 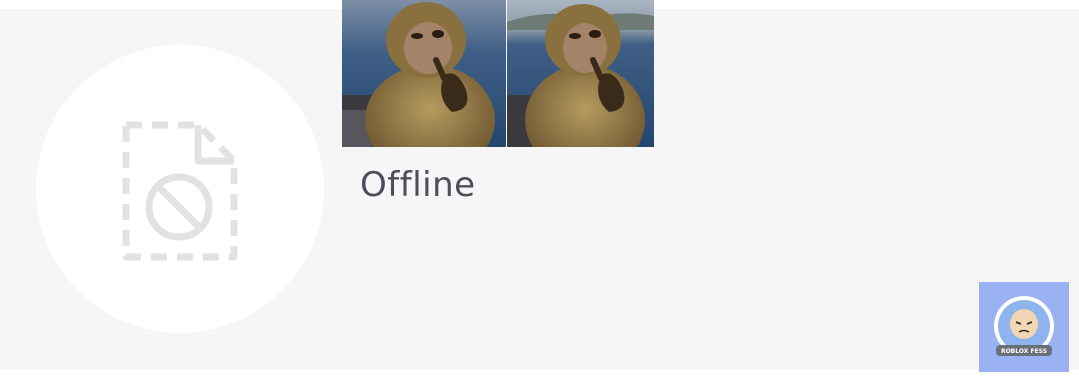 I want to click on blocked-file-icon, so click(x=180, y=191).